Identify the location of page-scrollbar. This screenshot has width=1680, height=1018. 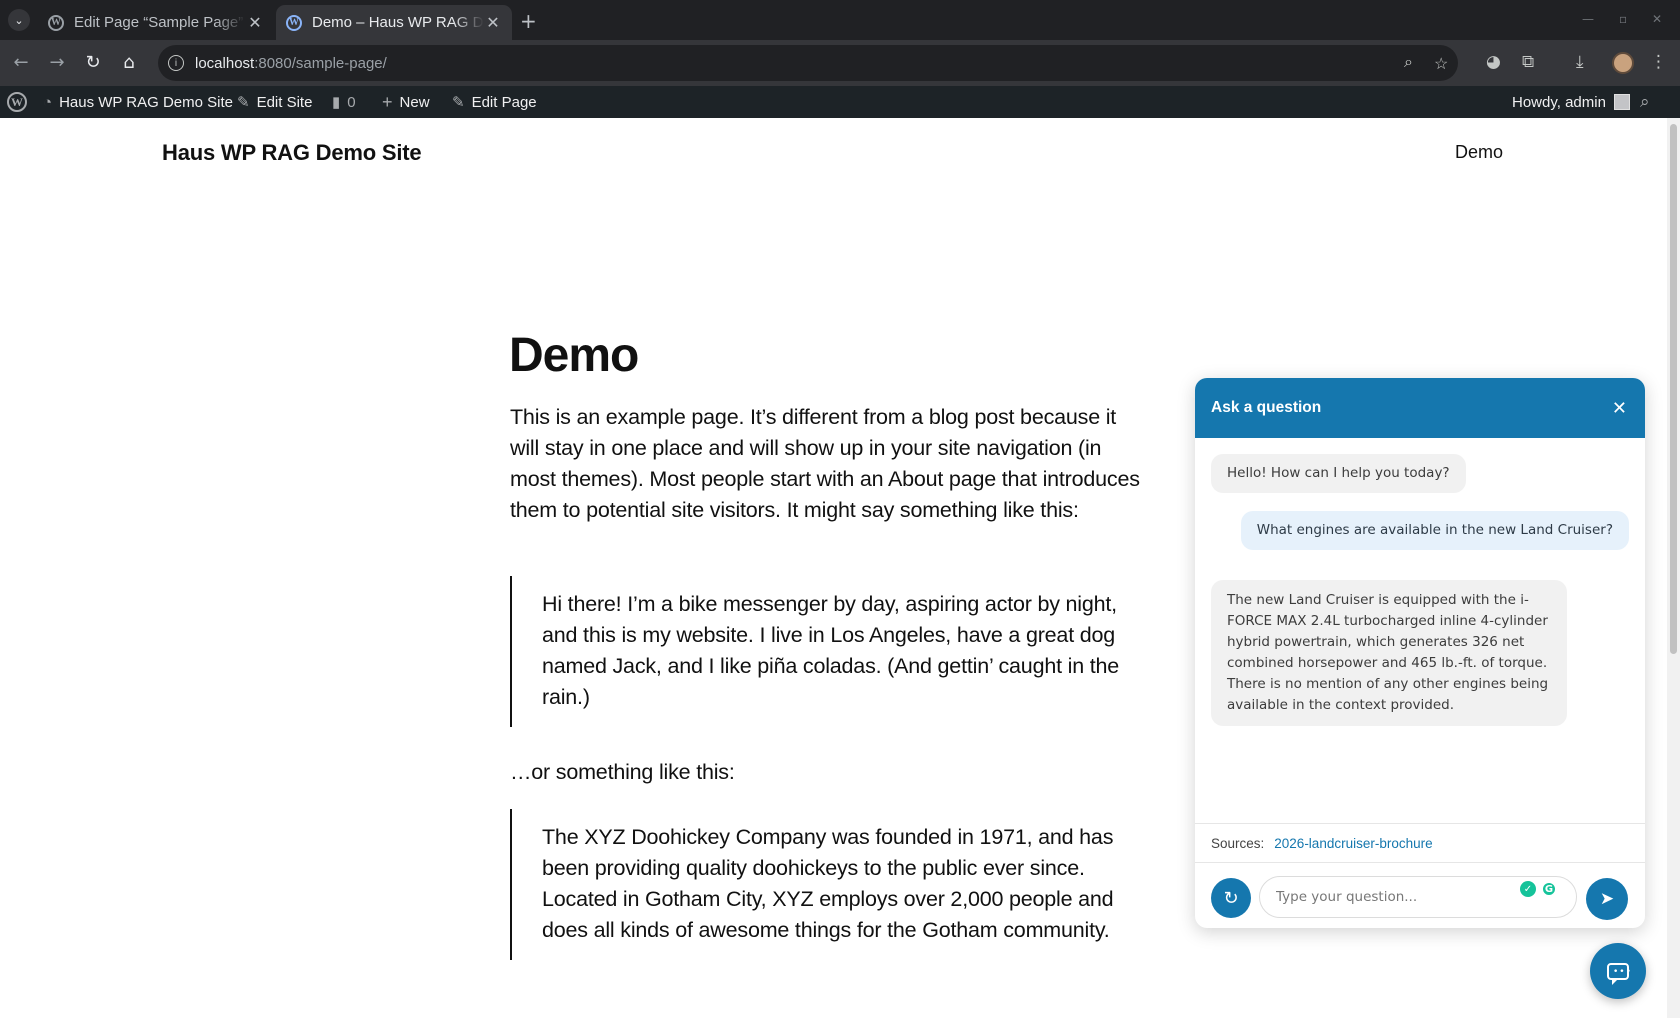
(1673, 568).